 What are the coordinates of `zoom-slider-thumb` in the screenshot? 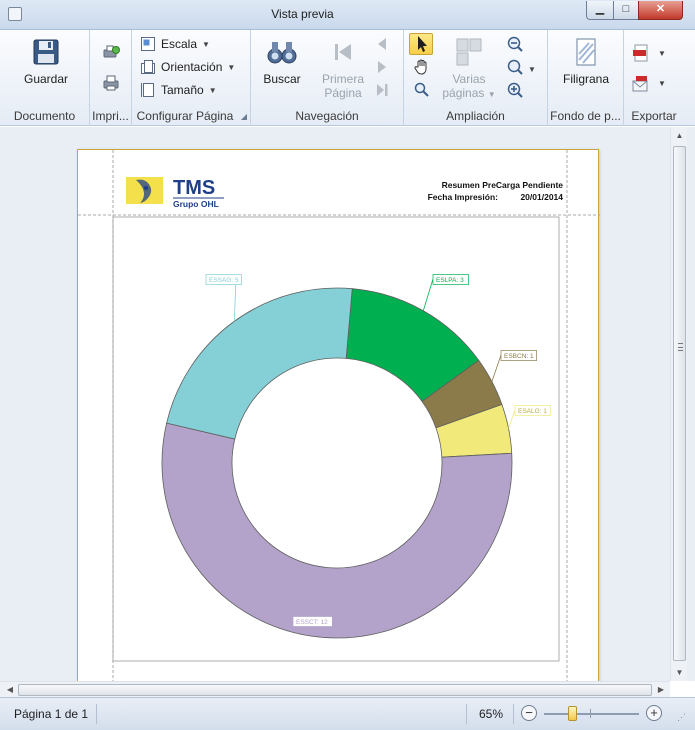 It's located at (572, 713).